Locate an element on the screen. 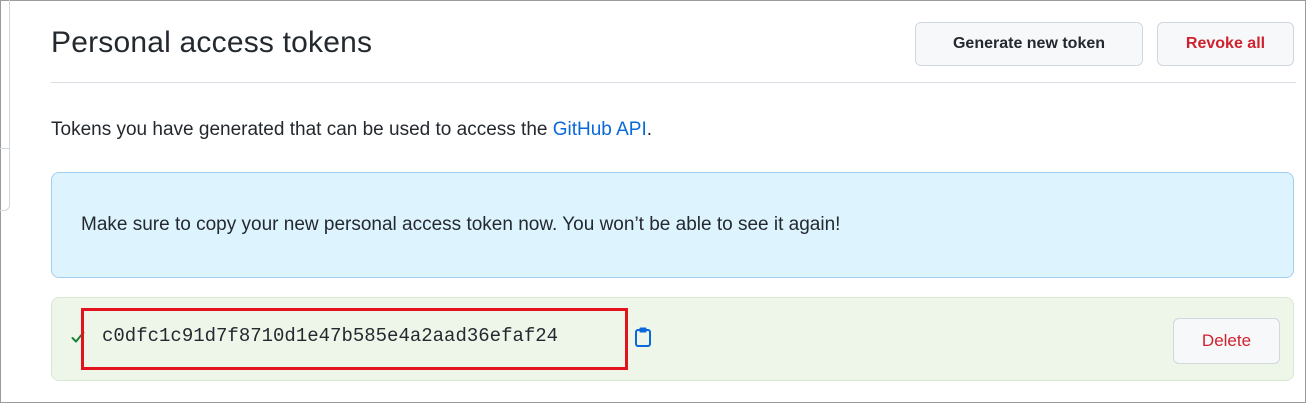 The image size is (1306, 403). clipboard-icon is located at coordinates (643, 337).